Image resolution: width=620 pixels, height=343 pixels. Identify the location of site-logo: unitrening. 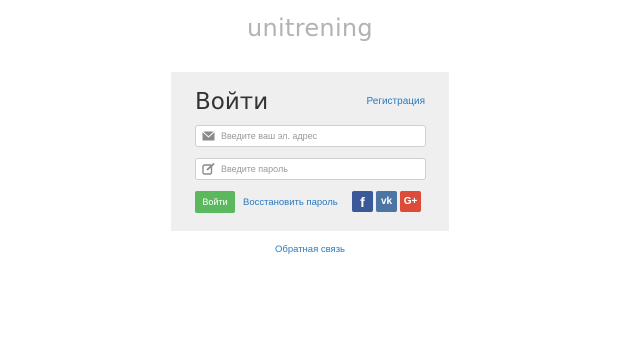
(310, 28).